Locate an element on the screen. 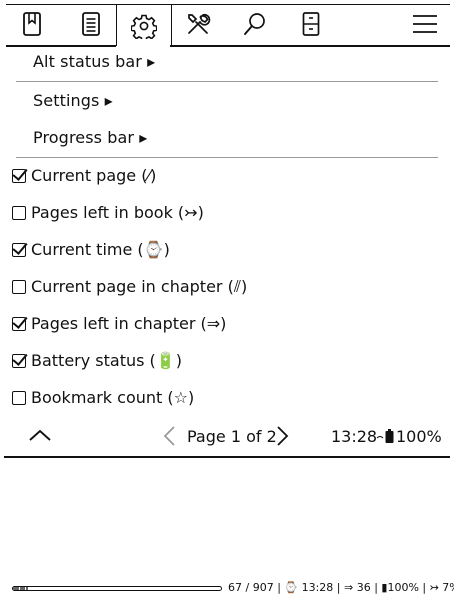  option-label: Current page in chapter (⫽) is located at coordinates (139, 286).